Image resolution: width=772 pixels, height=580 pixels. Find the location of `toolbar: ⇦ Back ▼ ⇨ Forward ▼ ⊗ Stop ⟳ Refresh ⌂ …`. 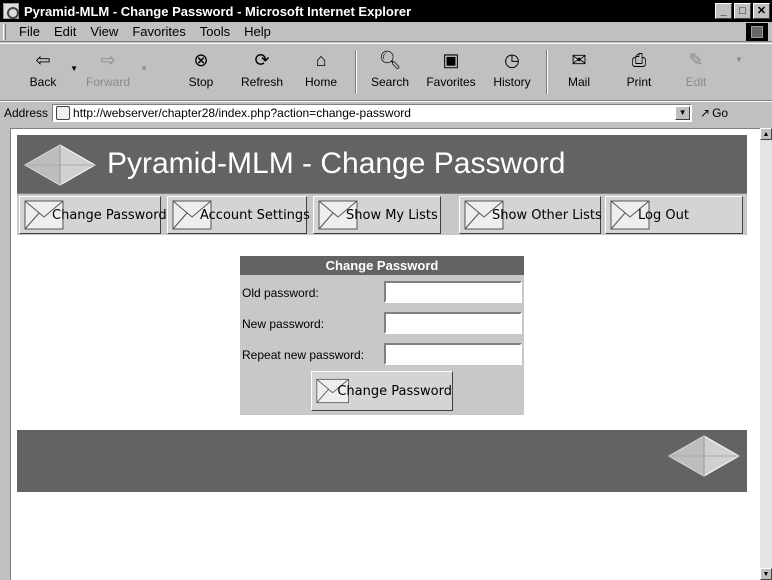

toolbar: ⇦ Back ▼ ⇨ Forward ▼ ⊗ Stop ⟳ Refresh ⌂ … is located at coordinates (386, 72).